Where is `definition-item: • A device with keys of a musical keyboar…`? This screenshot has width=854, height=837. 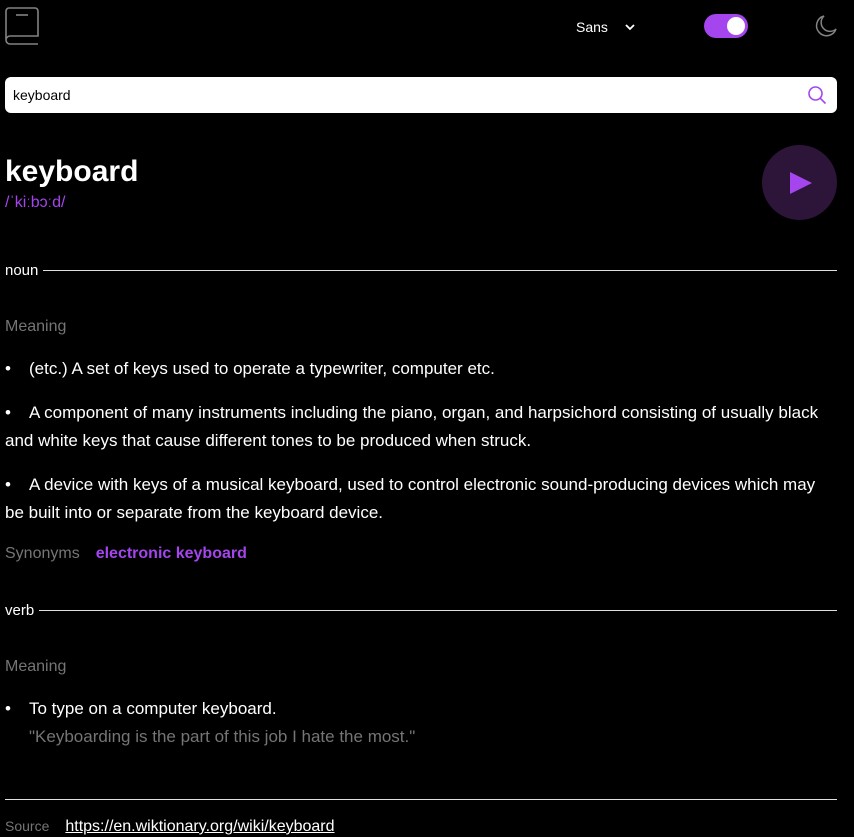 definition-item: • A device with keys of a musical keyboar… is located at coordinates (421, 499).